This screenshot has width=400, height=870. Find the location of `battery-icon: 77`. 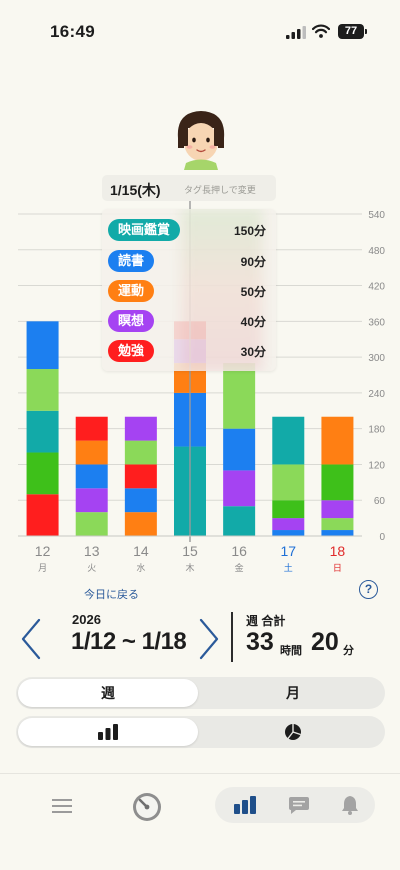

battery-icon: 77 is located at coordinates (353, 31).